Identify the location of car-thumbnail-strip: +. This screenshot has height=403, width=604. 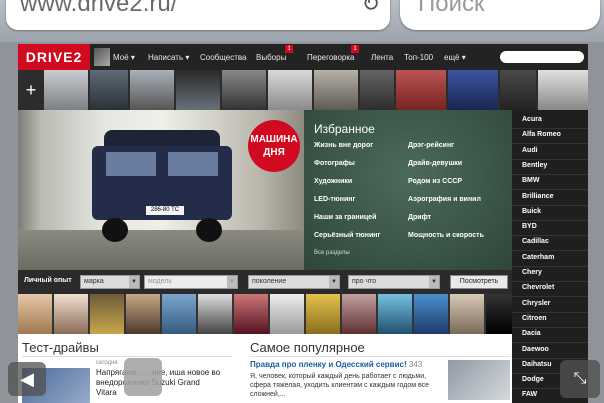
(303, 90).